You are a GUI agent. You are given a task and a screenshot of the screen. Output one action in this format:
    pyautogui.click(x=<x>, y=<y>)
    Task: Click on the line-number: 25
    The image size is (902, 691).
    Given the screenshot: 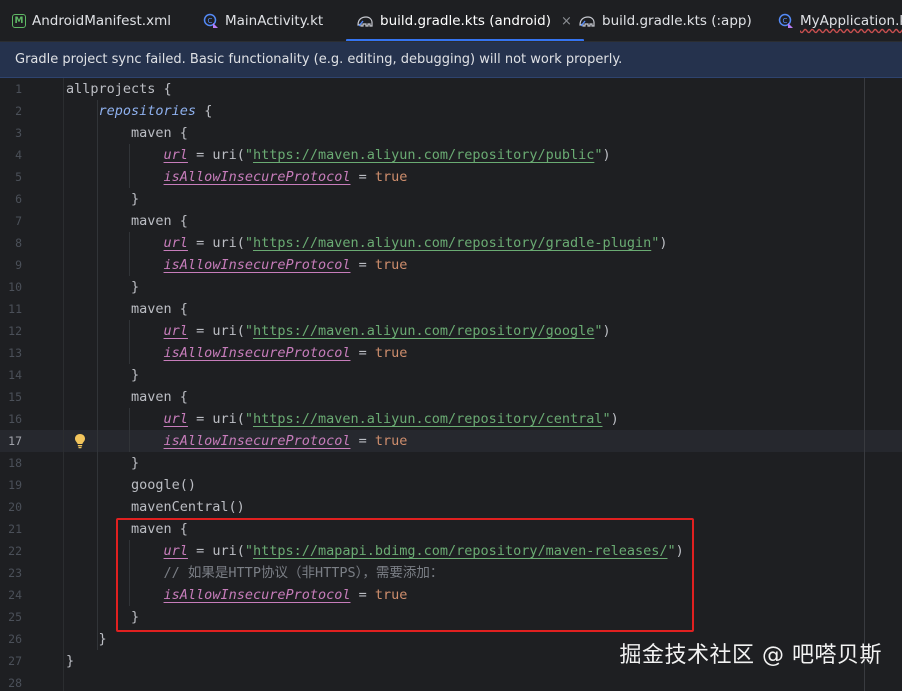 What is the action you would take?
    pyautogui.click(x=15, y=617)
    